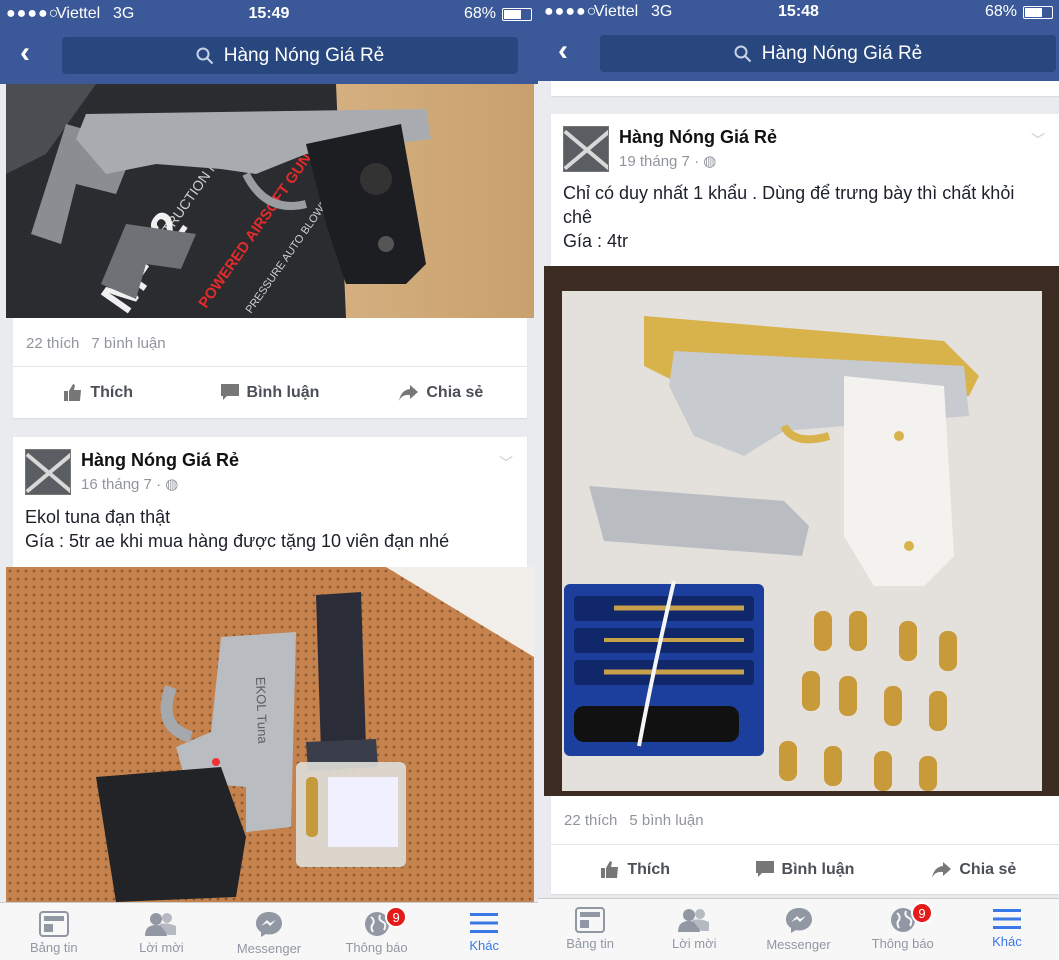  What do you see at coordinates (121, 484) in the screenshot?
I see `post-date: 16 tháng 7 ·` at bounding box center [121, 484].